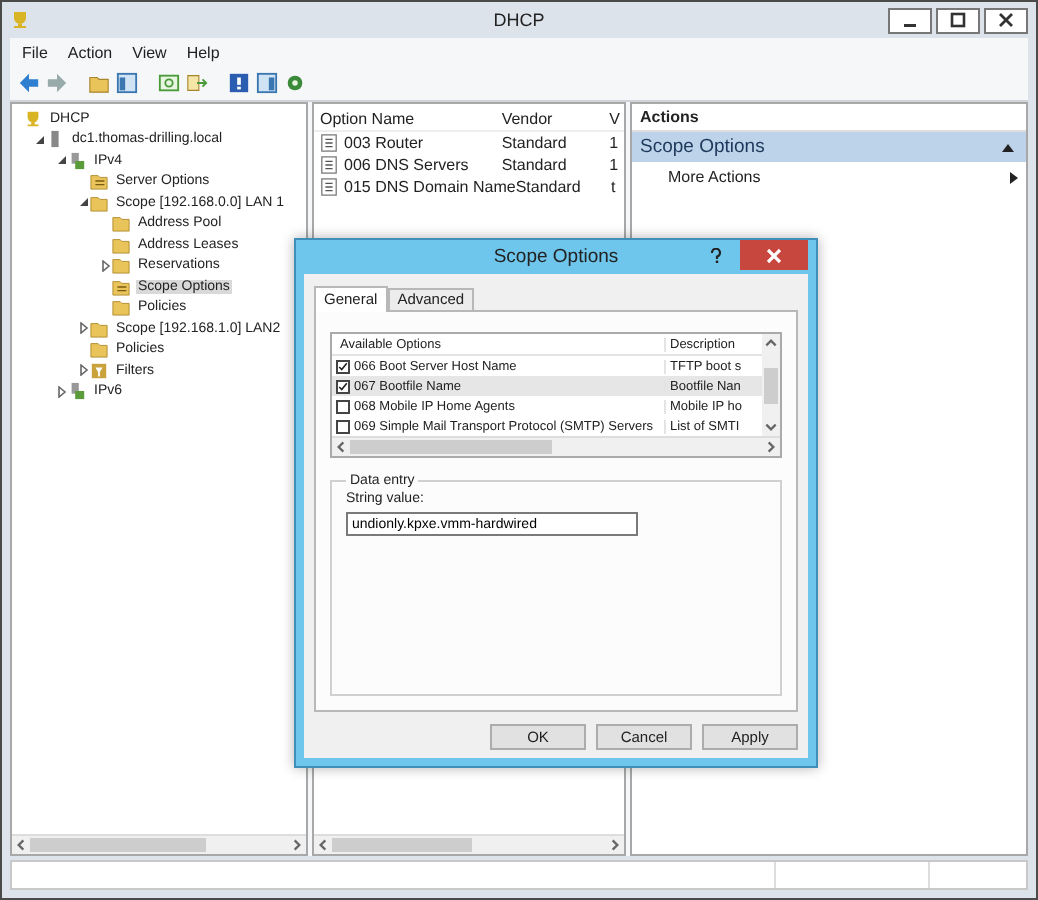  Describe the element at coordinates (203, 52) in the screenshot. I see `menu-item: Help` at that location.